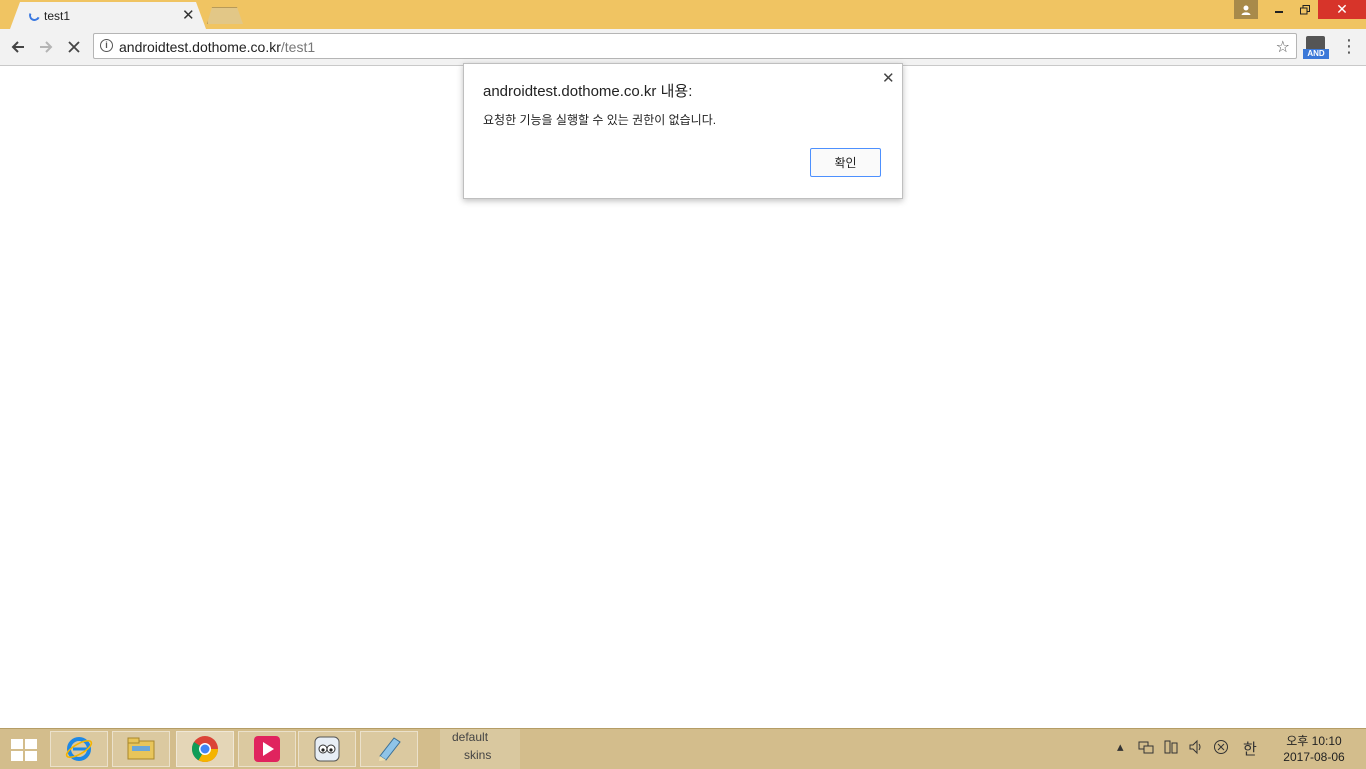 This screenshot has height=769, width=1366. I want to click on windows-logo-icon, so click(17, 744).